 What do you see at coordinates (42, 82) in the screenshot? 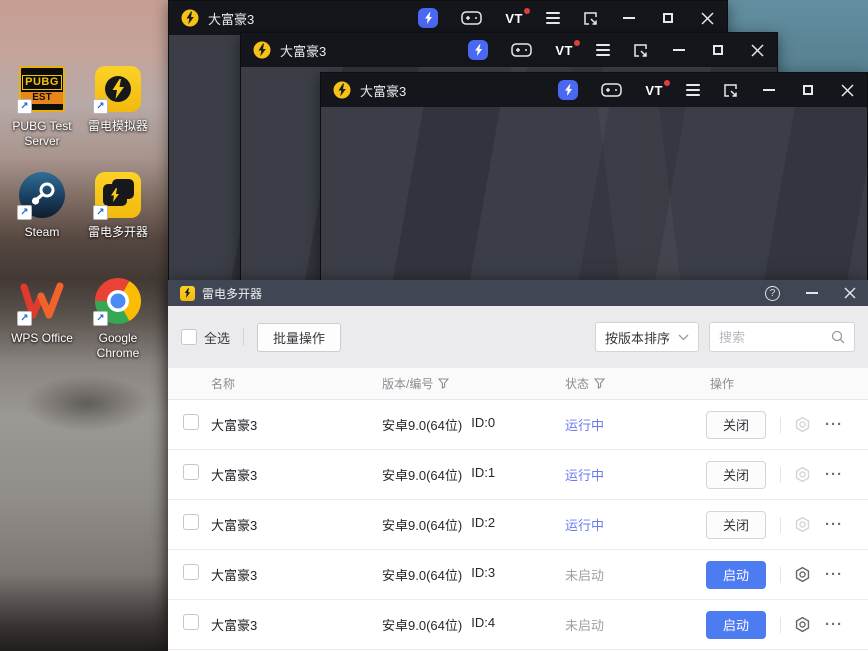
I see `pubg-icon-text: PUBG` at bounding box center [42, 82].